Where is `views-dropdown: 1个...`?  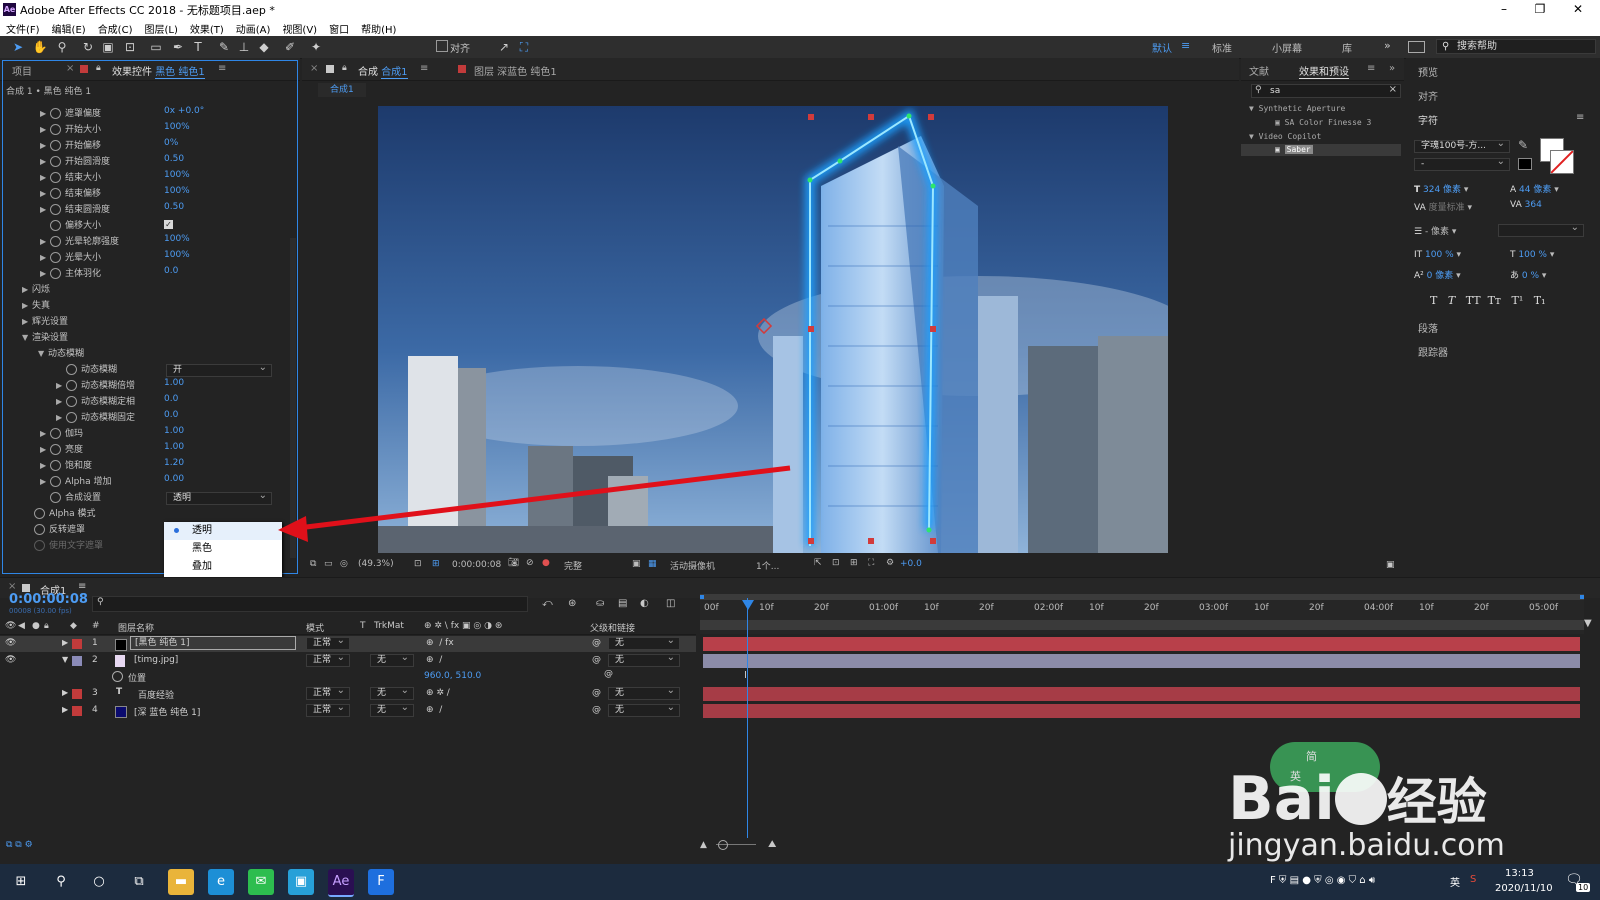 views-dropdown: 1个... is located at coordinates (767, 565).